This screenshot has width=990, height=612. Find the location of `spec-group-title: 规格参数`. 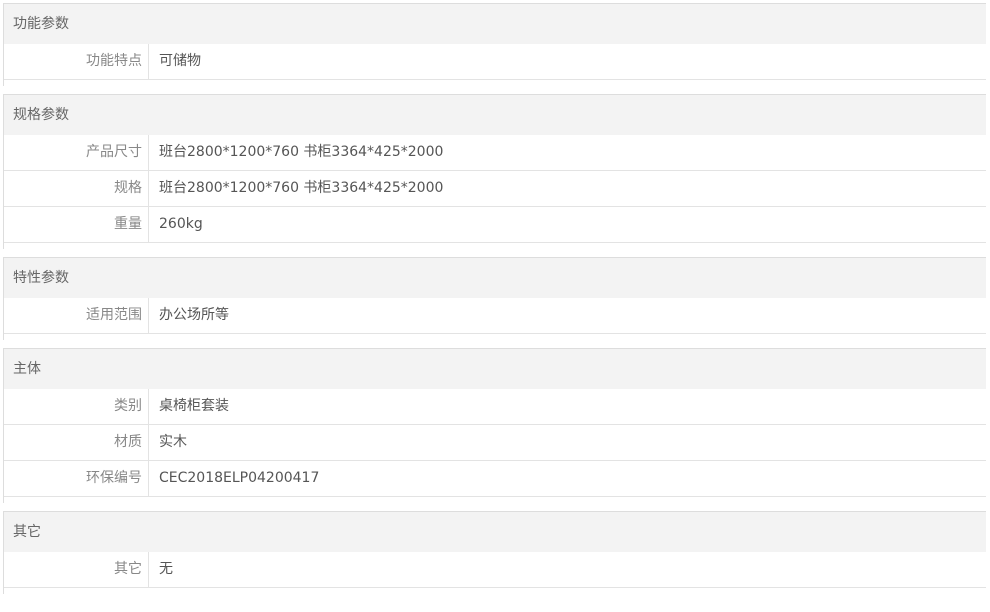

spec-group-title: 规格参数 is located at coordinates (495, 115).